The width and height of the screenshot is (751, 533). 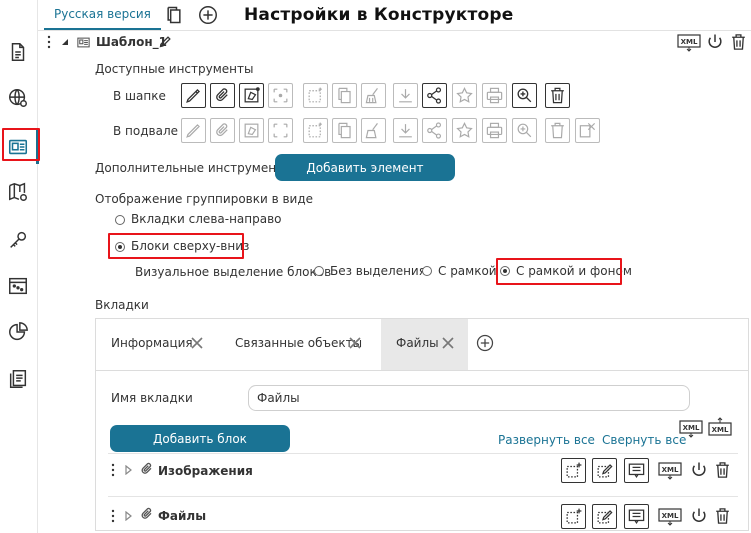 I want to click on star-icon, so click(x=464, y=95).